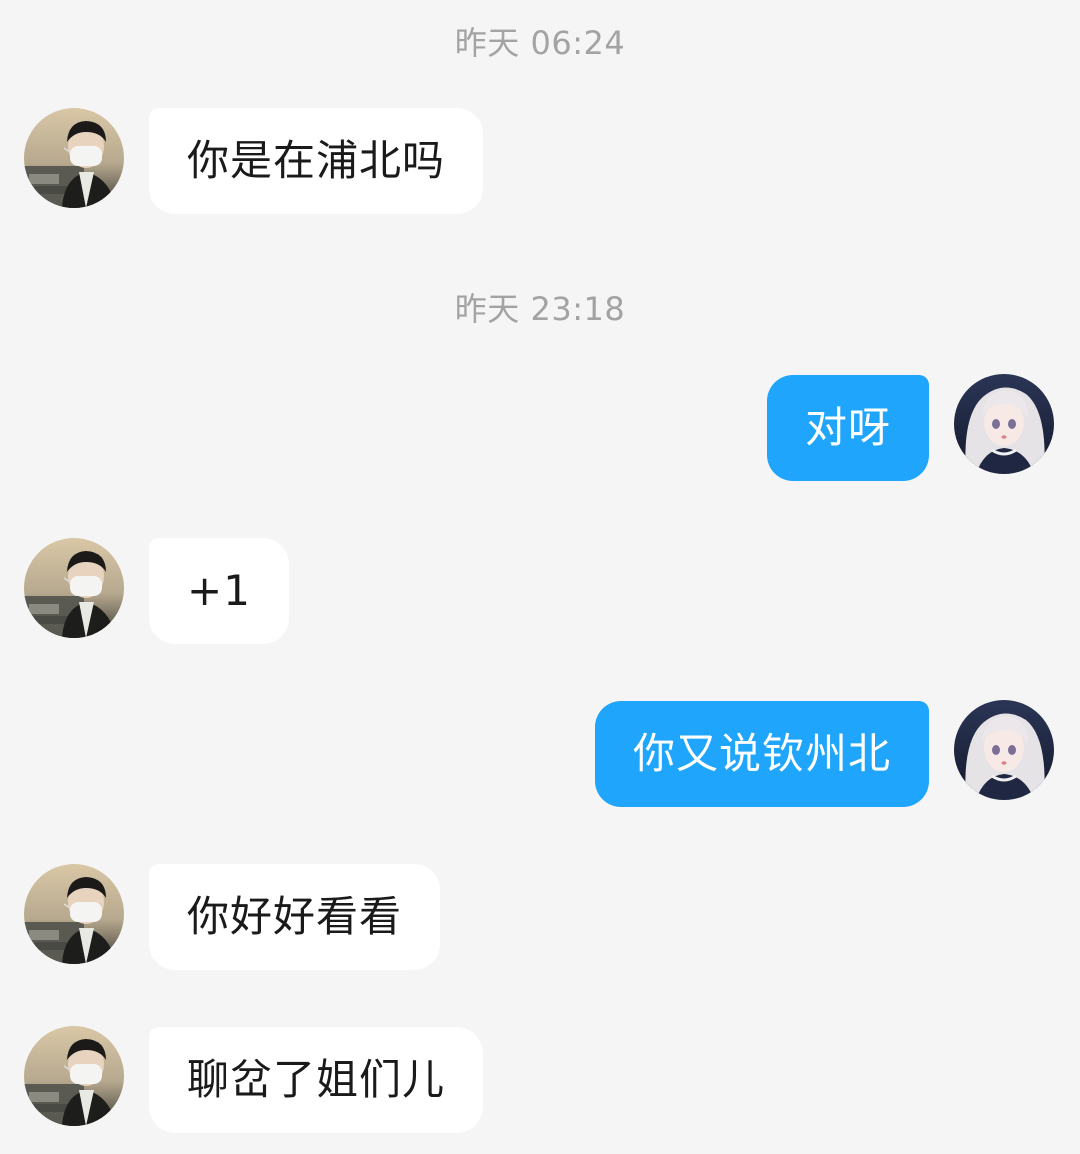  Describe the element at coordinates (219, 591) in the screenshot. I see `message-bubble-incoming: +1` at that location.